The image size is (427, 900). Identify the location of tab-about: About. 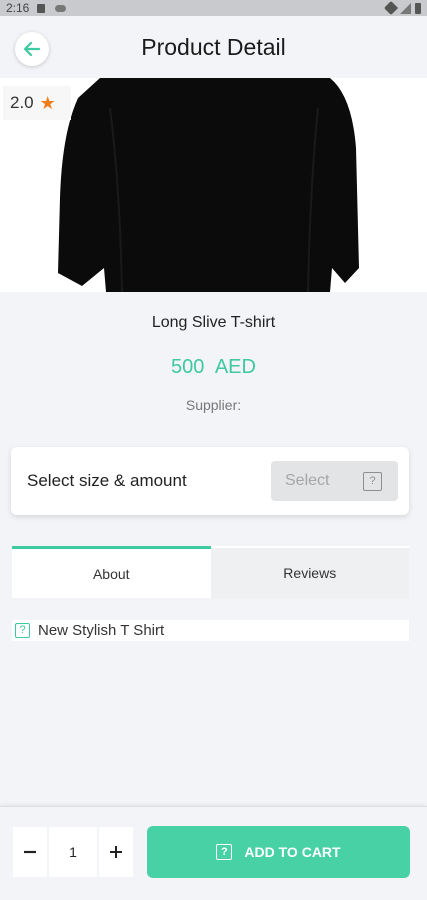
(111, 572).